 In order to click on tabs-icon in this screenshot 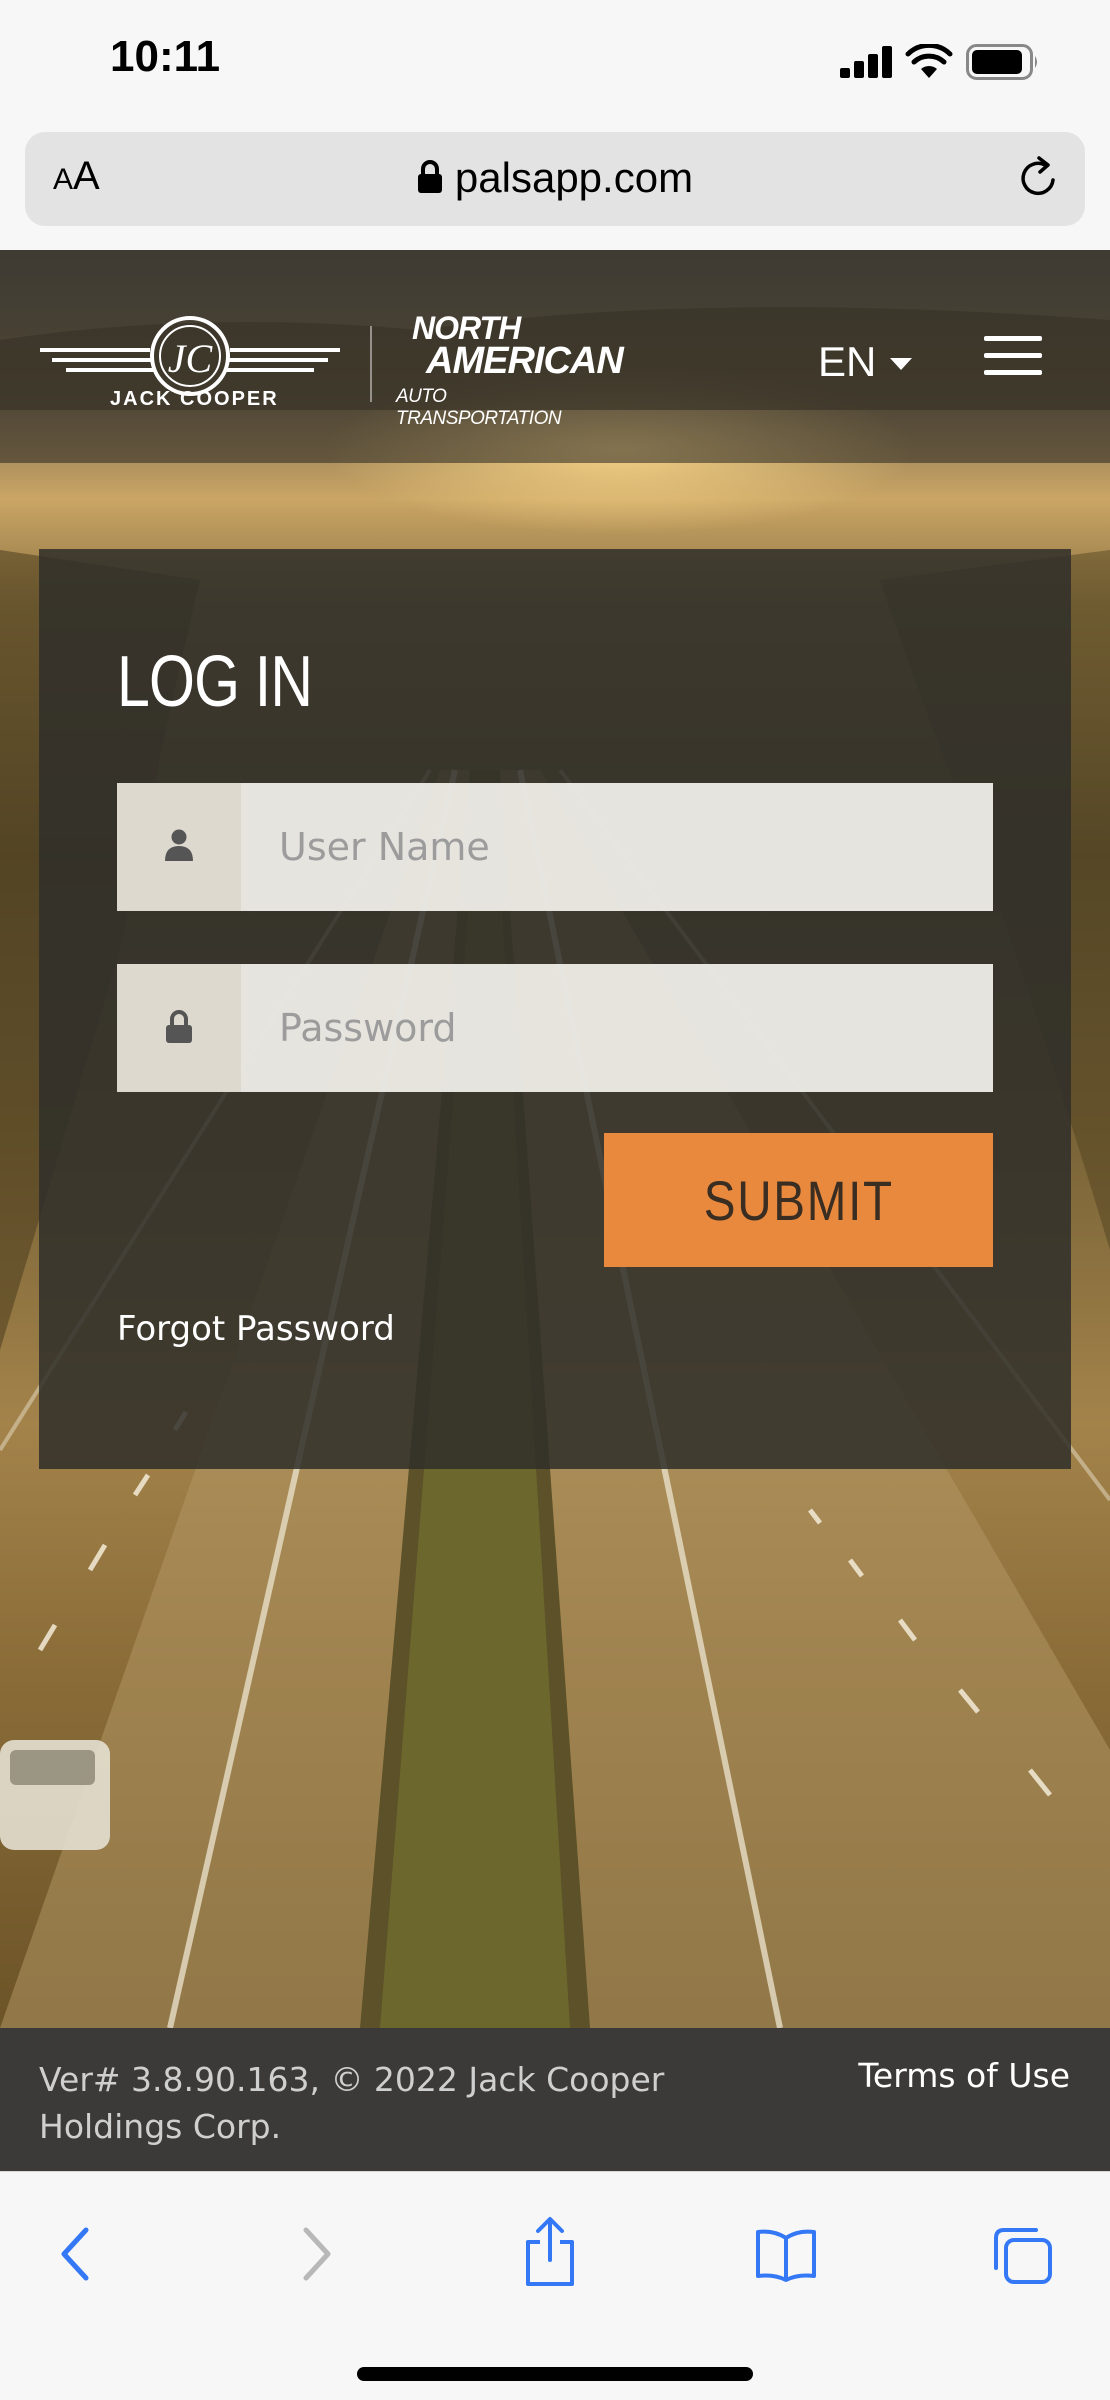, I will do `click(1023, 2256)`.